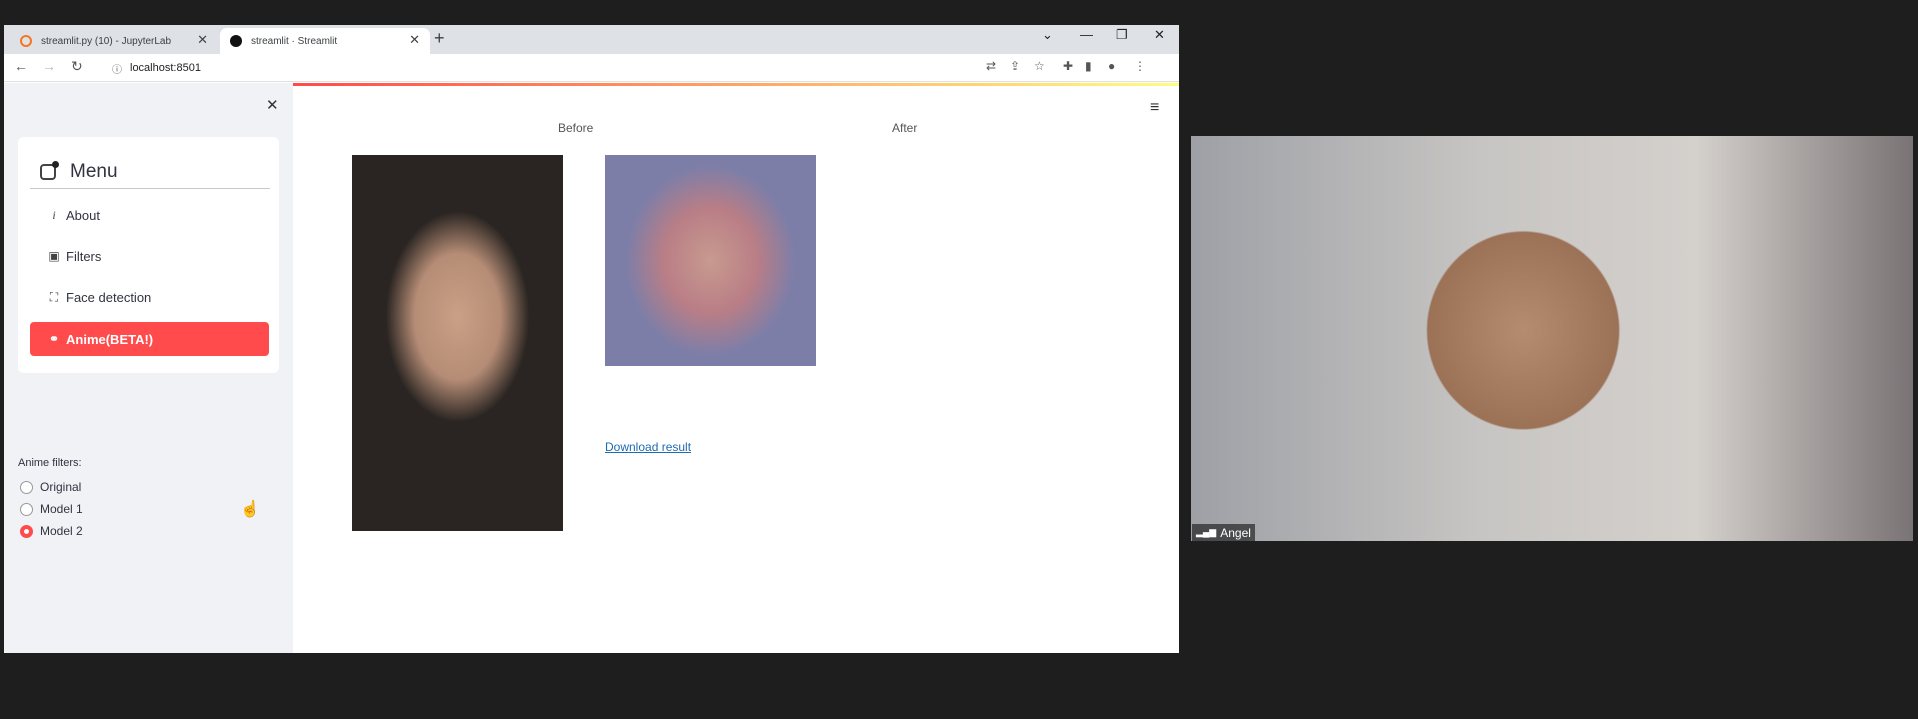  What do you see at coordinates (1015, 66) in the screenshot?
I see `share-icon: ⇪` at bounding box center [1015, 66].